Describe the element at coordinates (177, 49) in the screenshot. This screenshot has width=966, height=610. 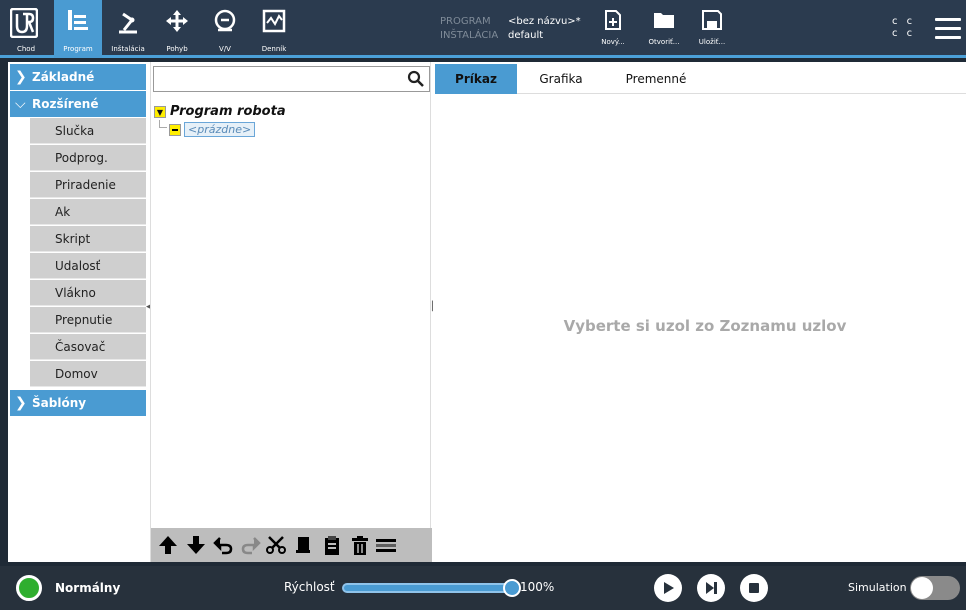
I see `nav-move-label: Pohyb` at that location.